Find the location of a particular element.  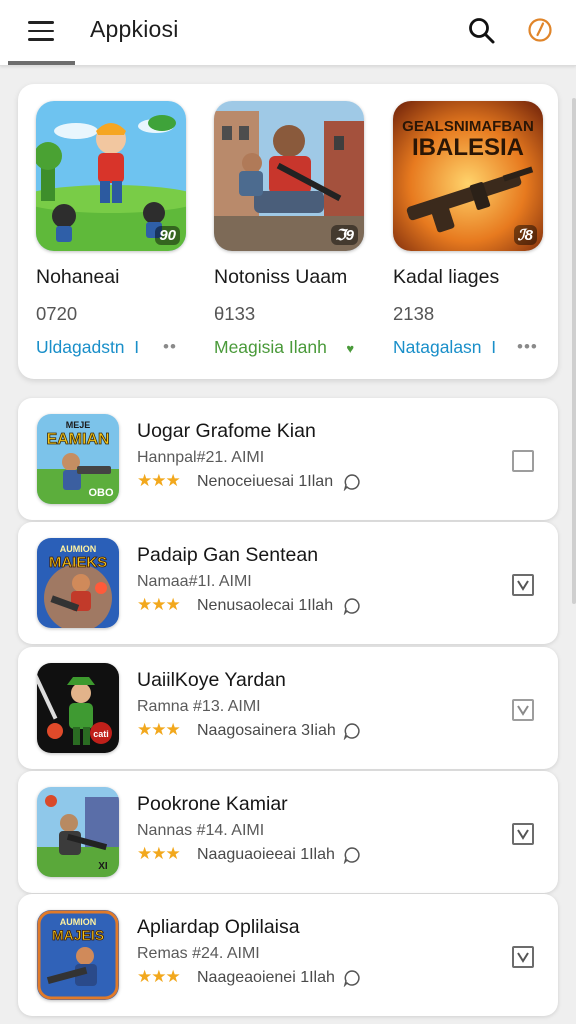

featured-action-link: Uldagadstn I is located at coordinates (87, 347).